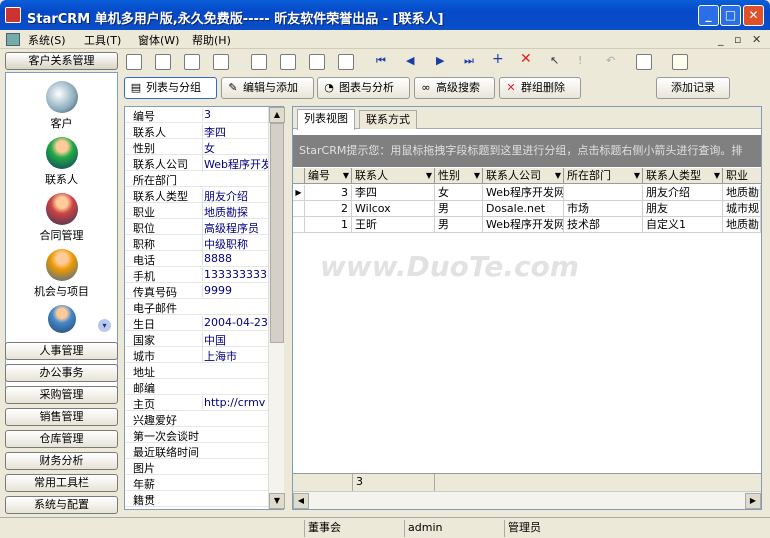 Image resolution: width=770 pixels, height=538 pixels. What do you see at coordinates (61, 461) in the screenshot?
I see `sidebar-section-finance: 财务分析` at bounding box center [61, 461].